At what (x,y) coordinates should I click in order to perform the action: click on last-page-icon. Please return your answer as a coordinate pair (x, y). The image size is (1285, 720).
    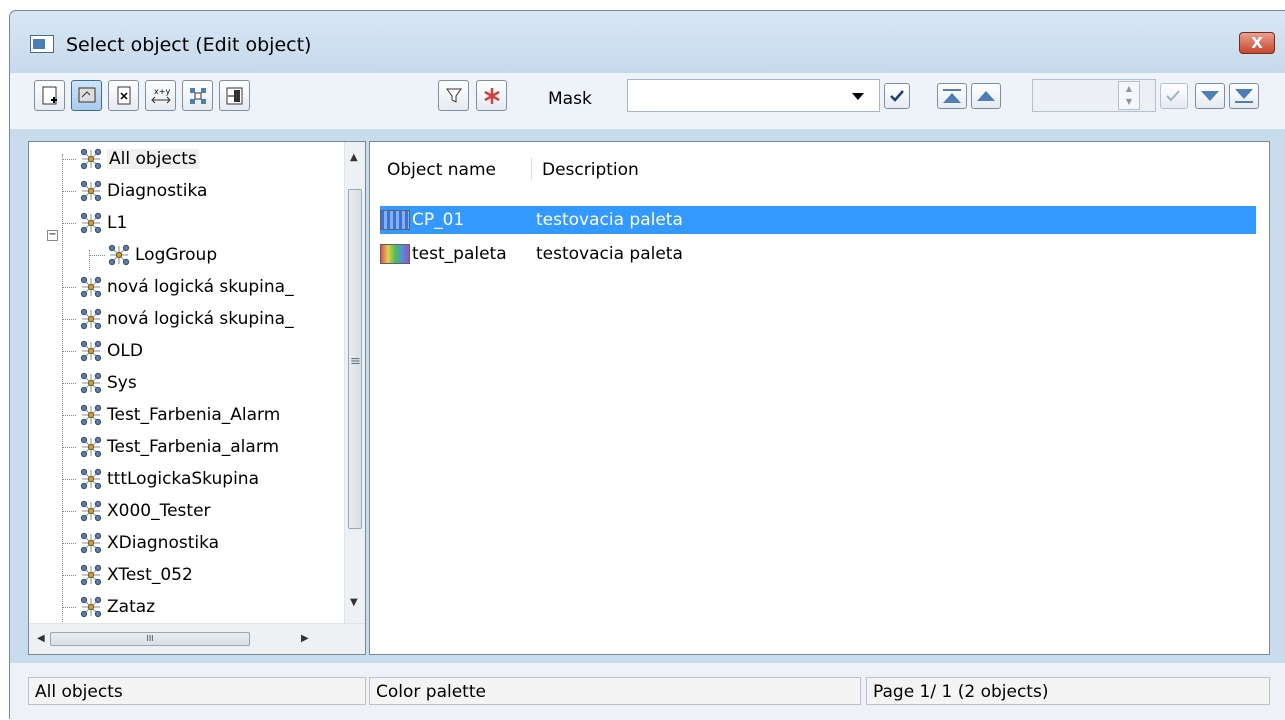
    Looking at the image, I should click on (1244, 96).